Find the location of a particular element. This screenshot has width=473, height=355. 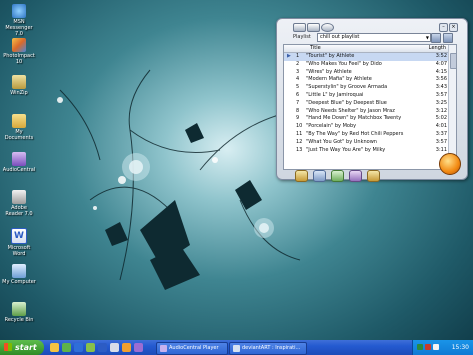

player-controls is located at coordinates (370, 177).